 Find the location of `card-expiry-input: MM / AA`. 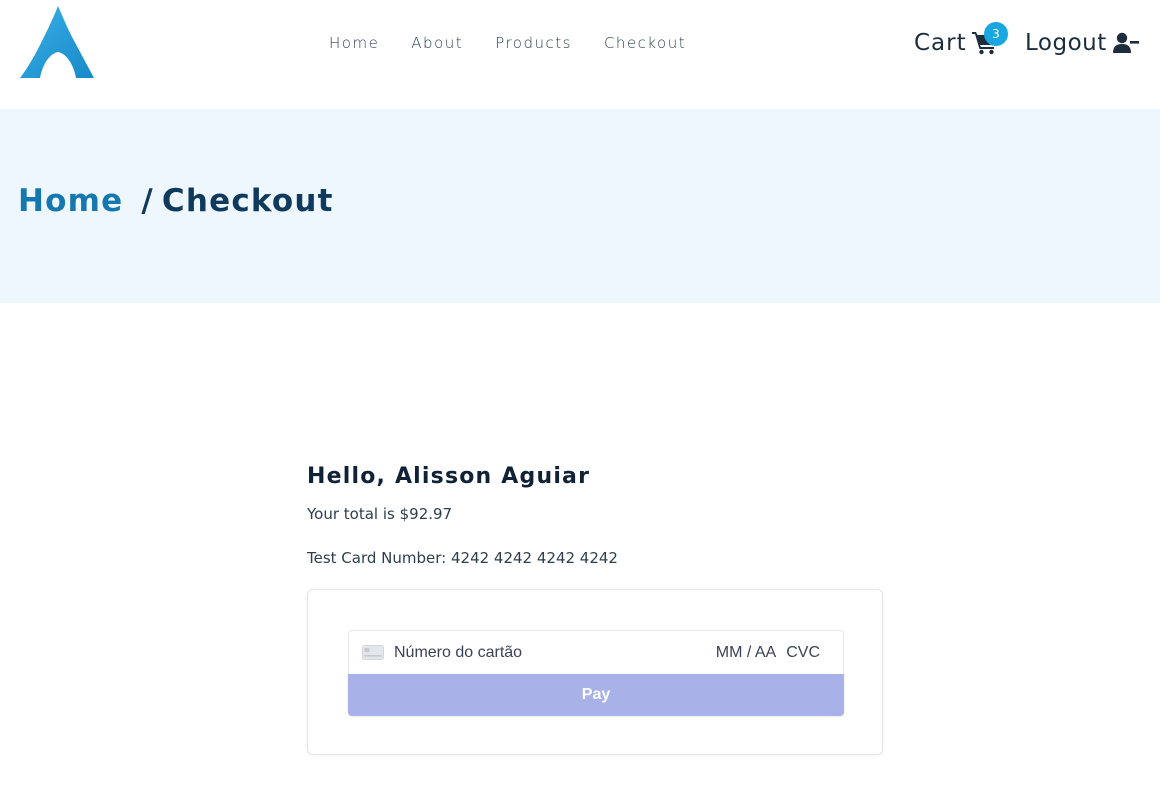

card-expiry-input: MM / AA is located at coordinates (746, 653).